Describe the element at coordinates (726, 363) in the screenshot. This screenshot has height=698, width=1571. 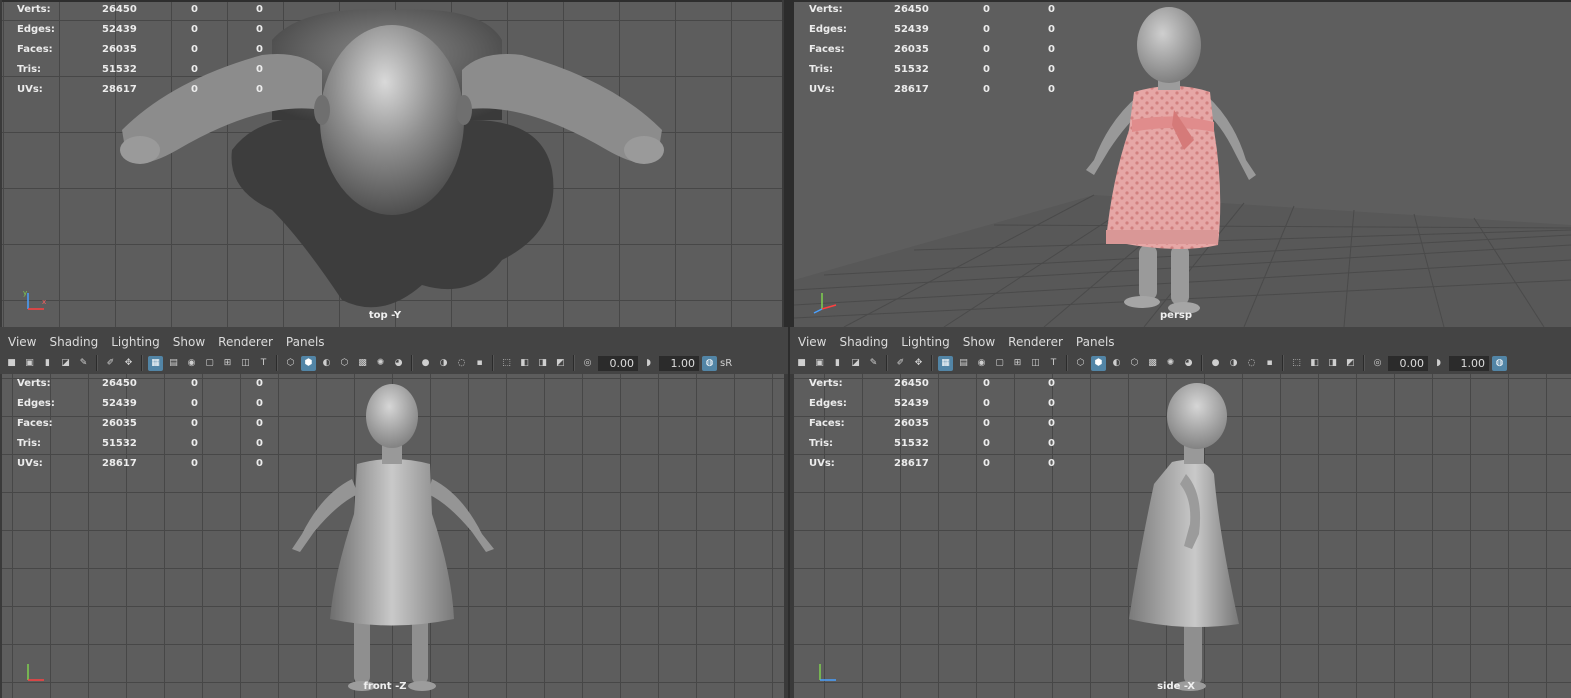
I see `color-space-label: sR` at that location.